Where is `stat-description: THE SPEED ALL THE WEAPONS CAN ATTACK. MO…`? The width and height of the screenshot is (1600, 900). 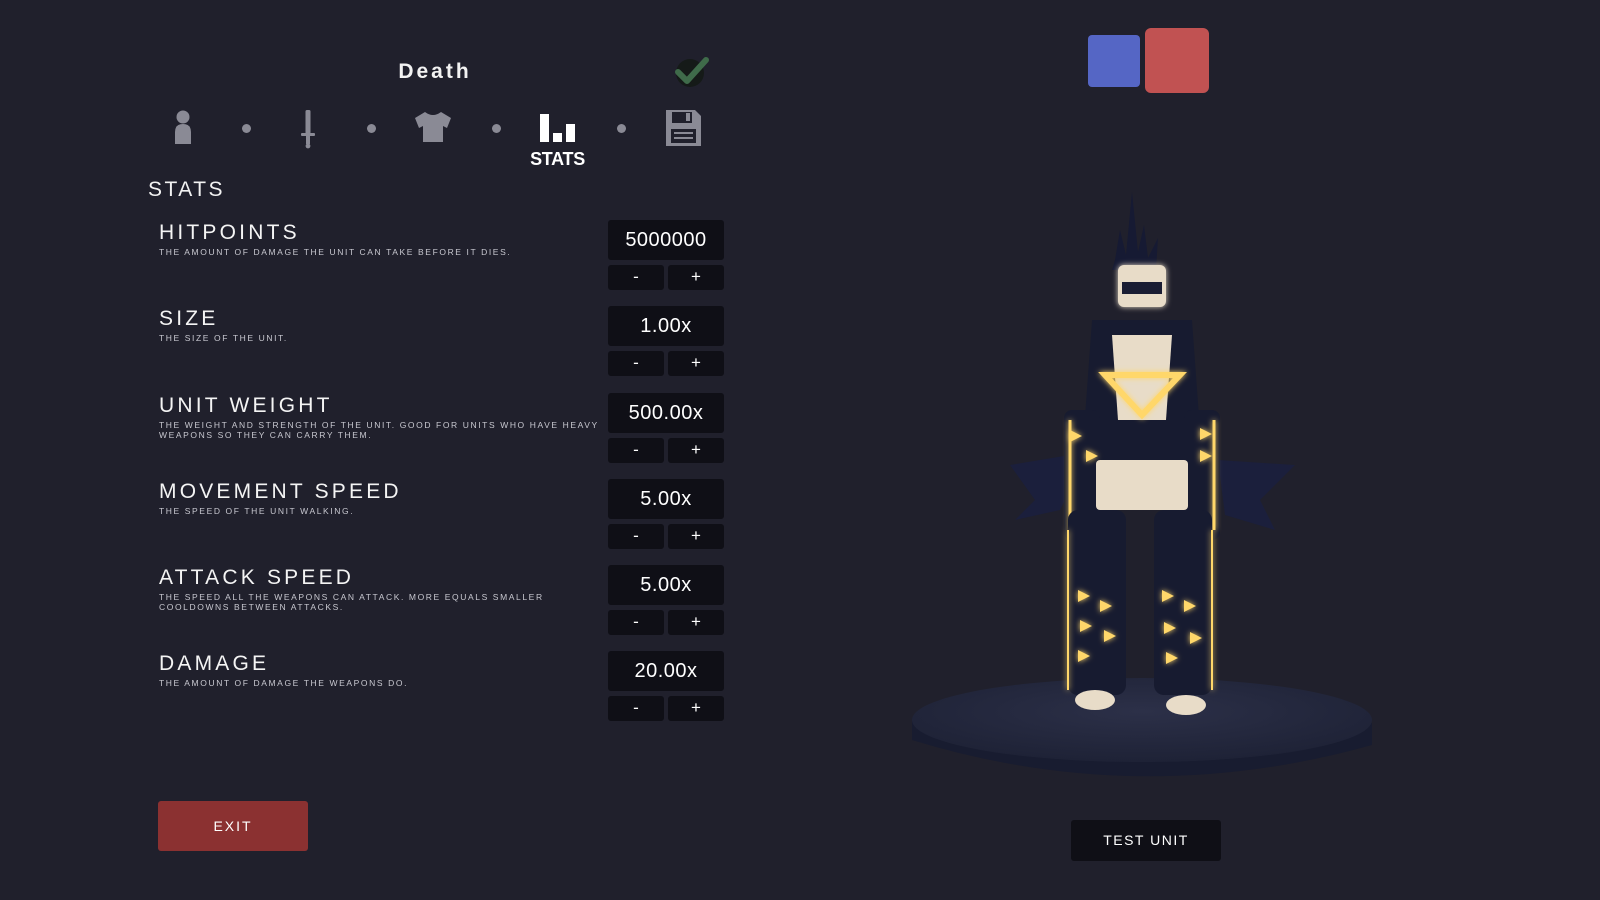
stat-description: THE SPEED ALL THE WEAPONS CAN ATTACK. MO… is located at coordinates (351, 602).